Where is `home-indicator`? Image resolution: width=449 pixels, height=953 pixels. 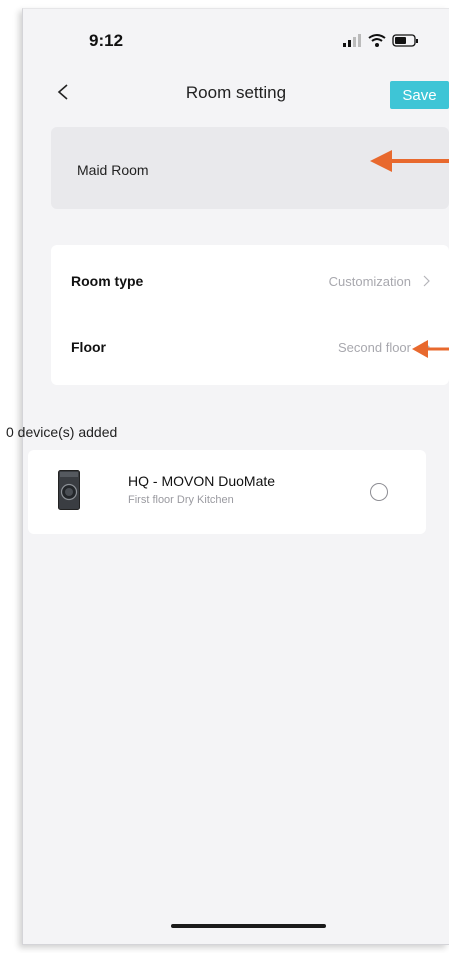
home-indicator is located at coordinates (248, 926).